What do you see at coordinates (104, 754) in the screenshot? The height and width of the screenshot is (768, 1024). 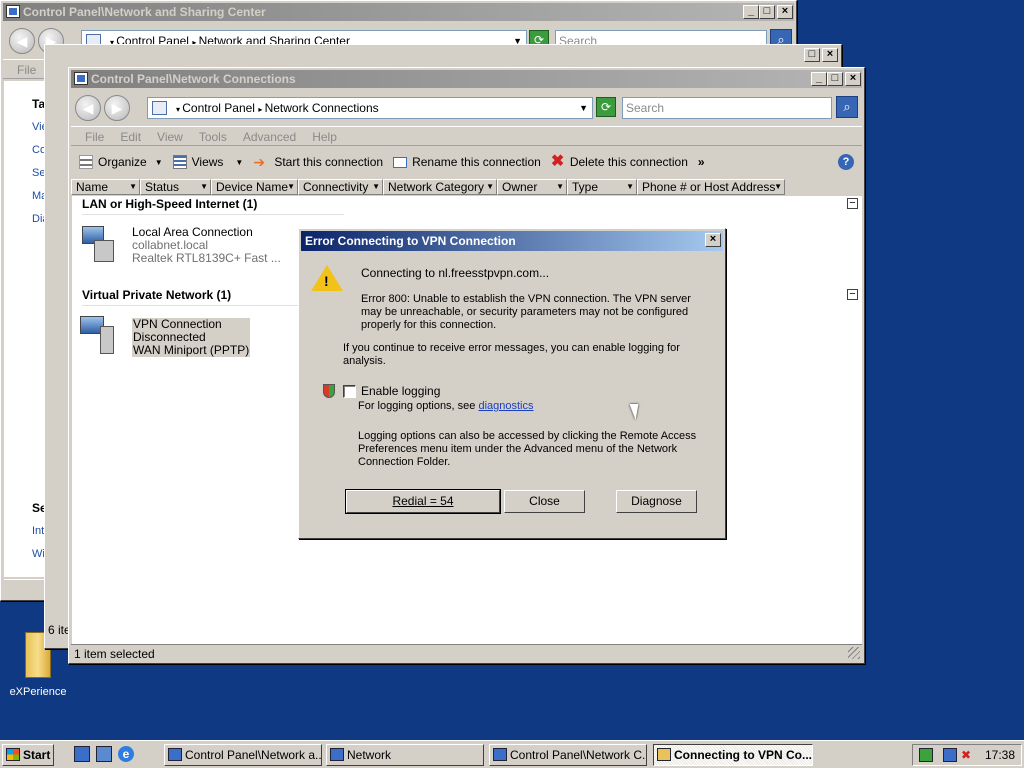 I see `server-manager-icon` at bounding box center [104, 754].